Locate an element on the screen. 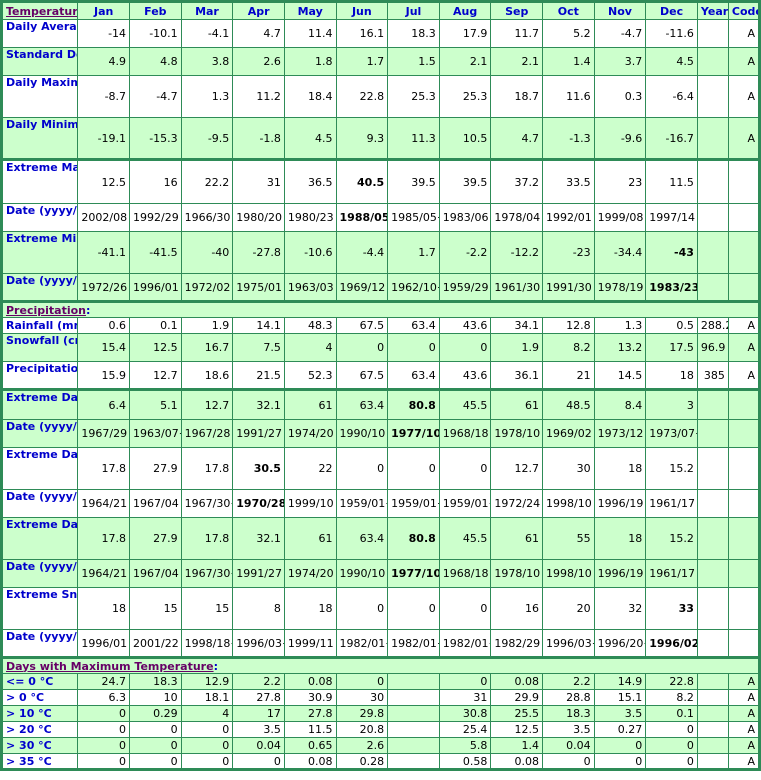 The height and width of the screenshot is (780, 761). cell-mar: 18.1 is located at coordinates (207, 697).